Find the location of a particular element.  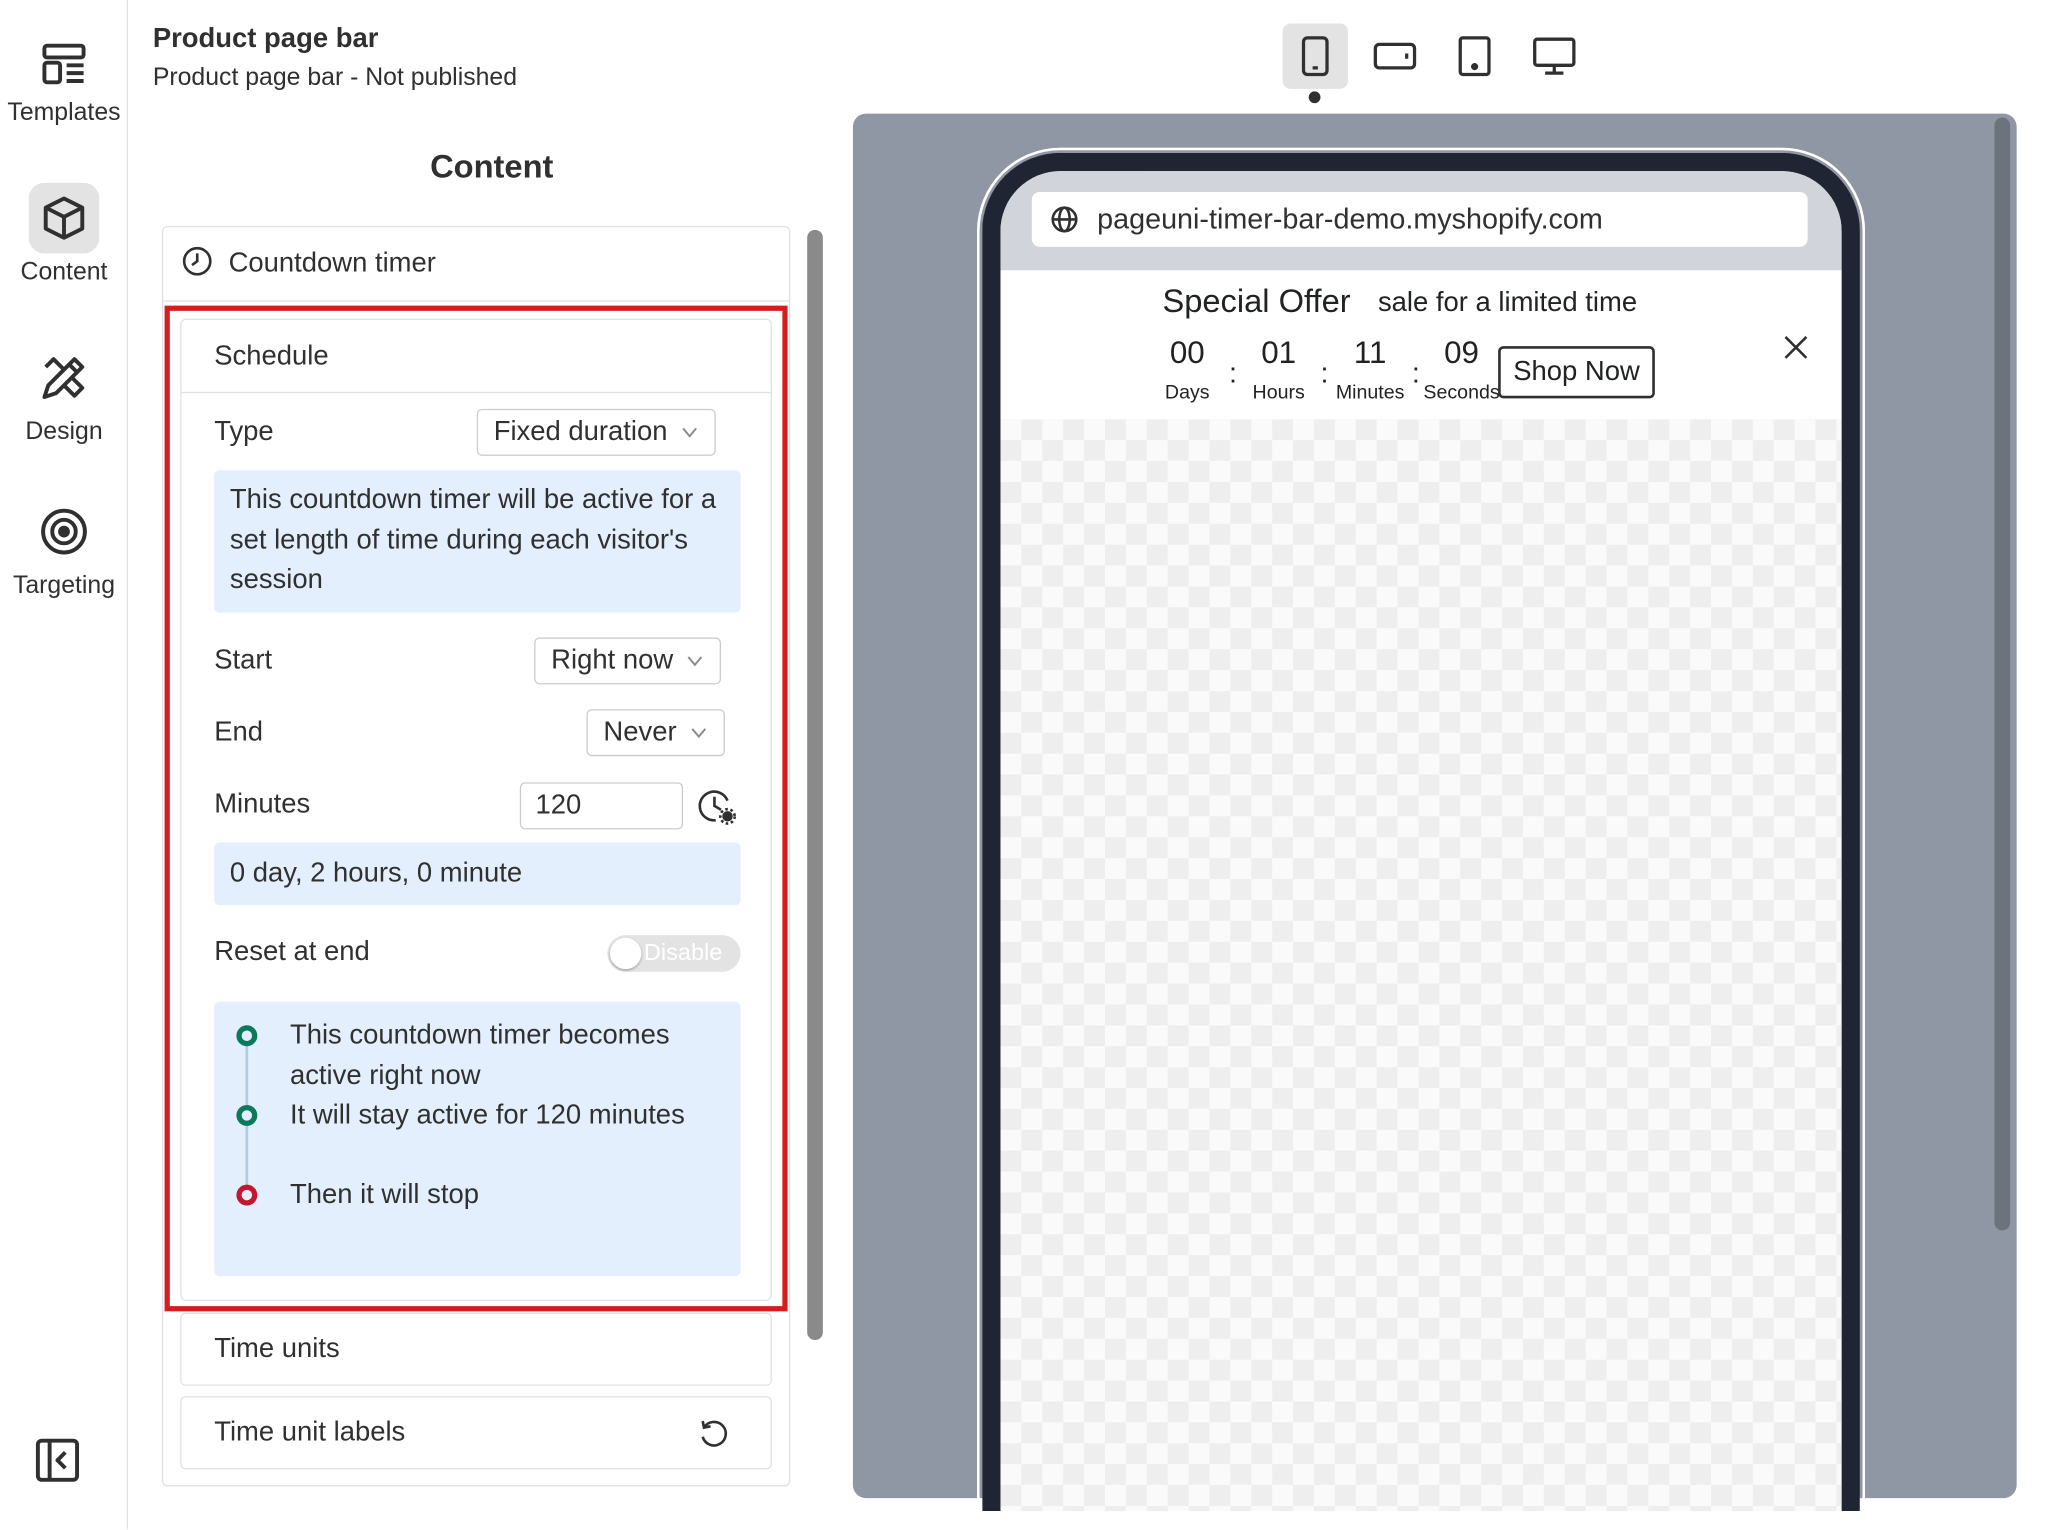

device-mobile-button is located at coordinates (1315, 56).